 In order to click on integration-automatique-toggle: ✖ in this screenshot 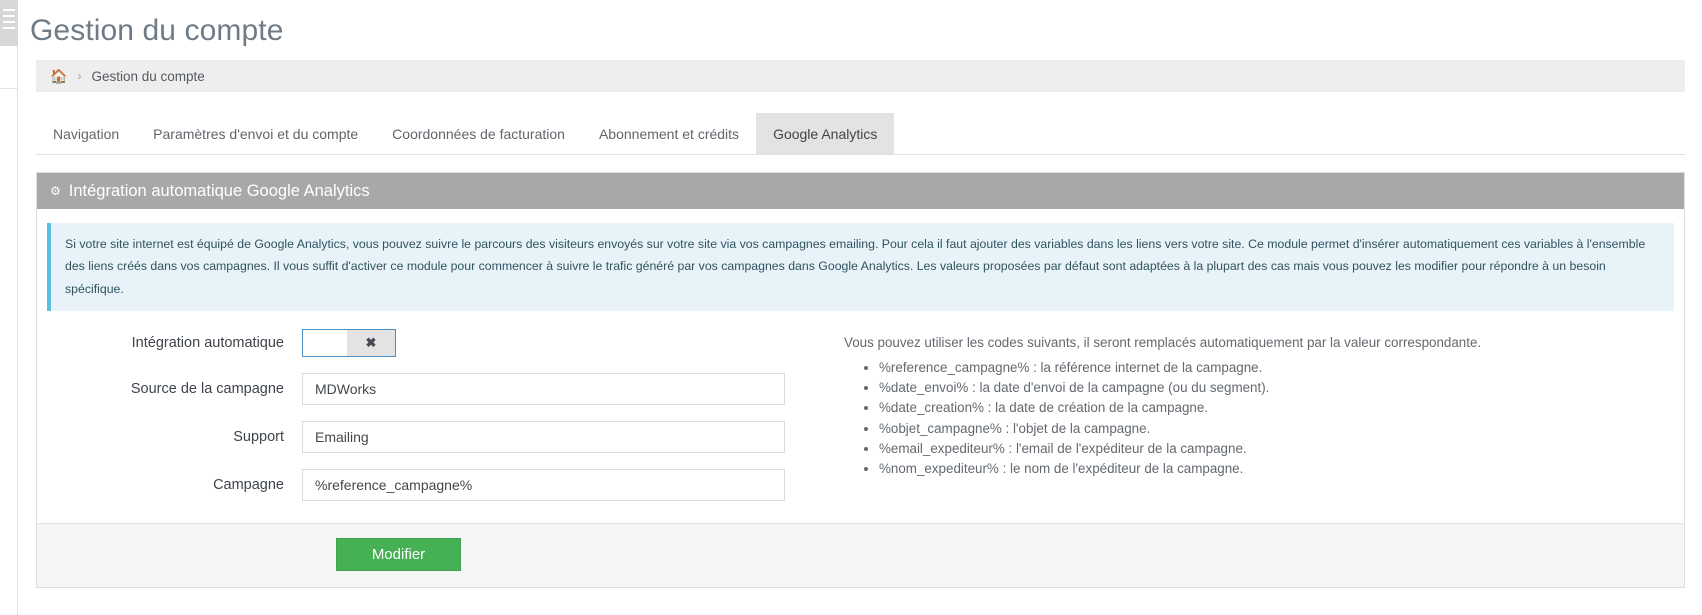, I will do `click(349, 343)`.